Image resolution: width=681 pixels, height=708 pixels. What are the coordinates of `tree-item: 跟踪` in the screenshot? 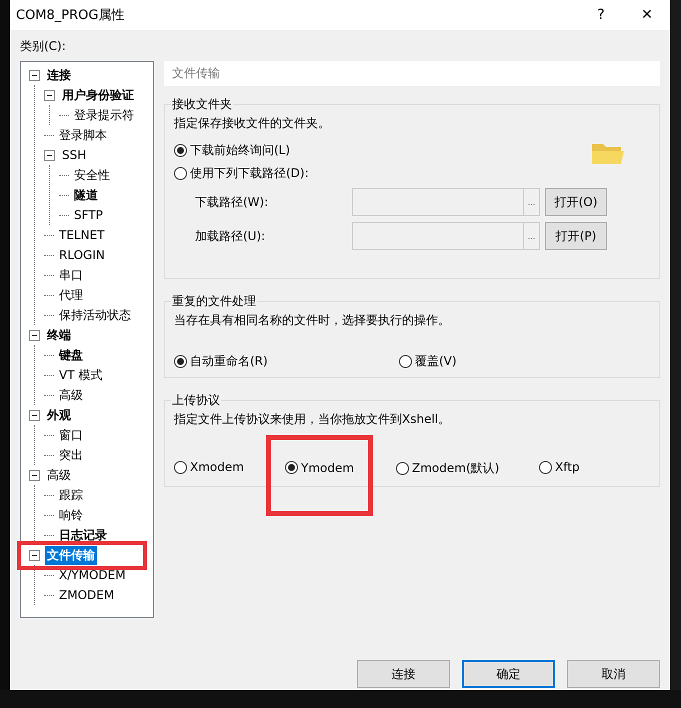 It's located at (71, 495).